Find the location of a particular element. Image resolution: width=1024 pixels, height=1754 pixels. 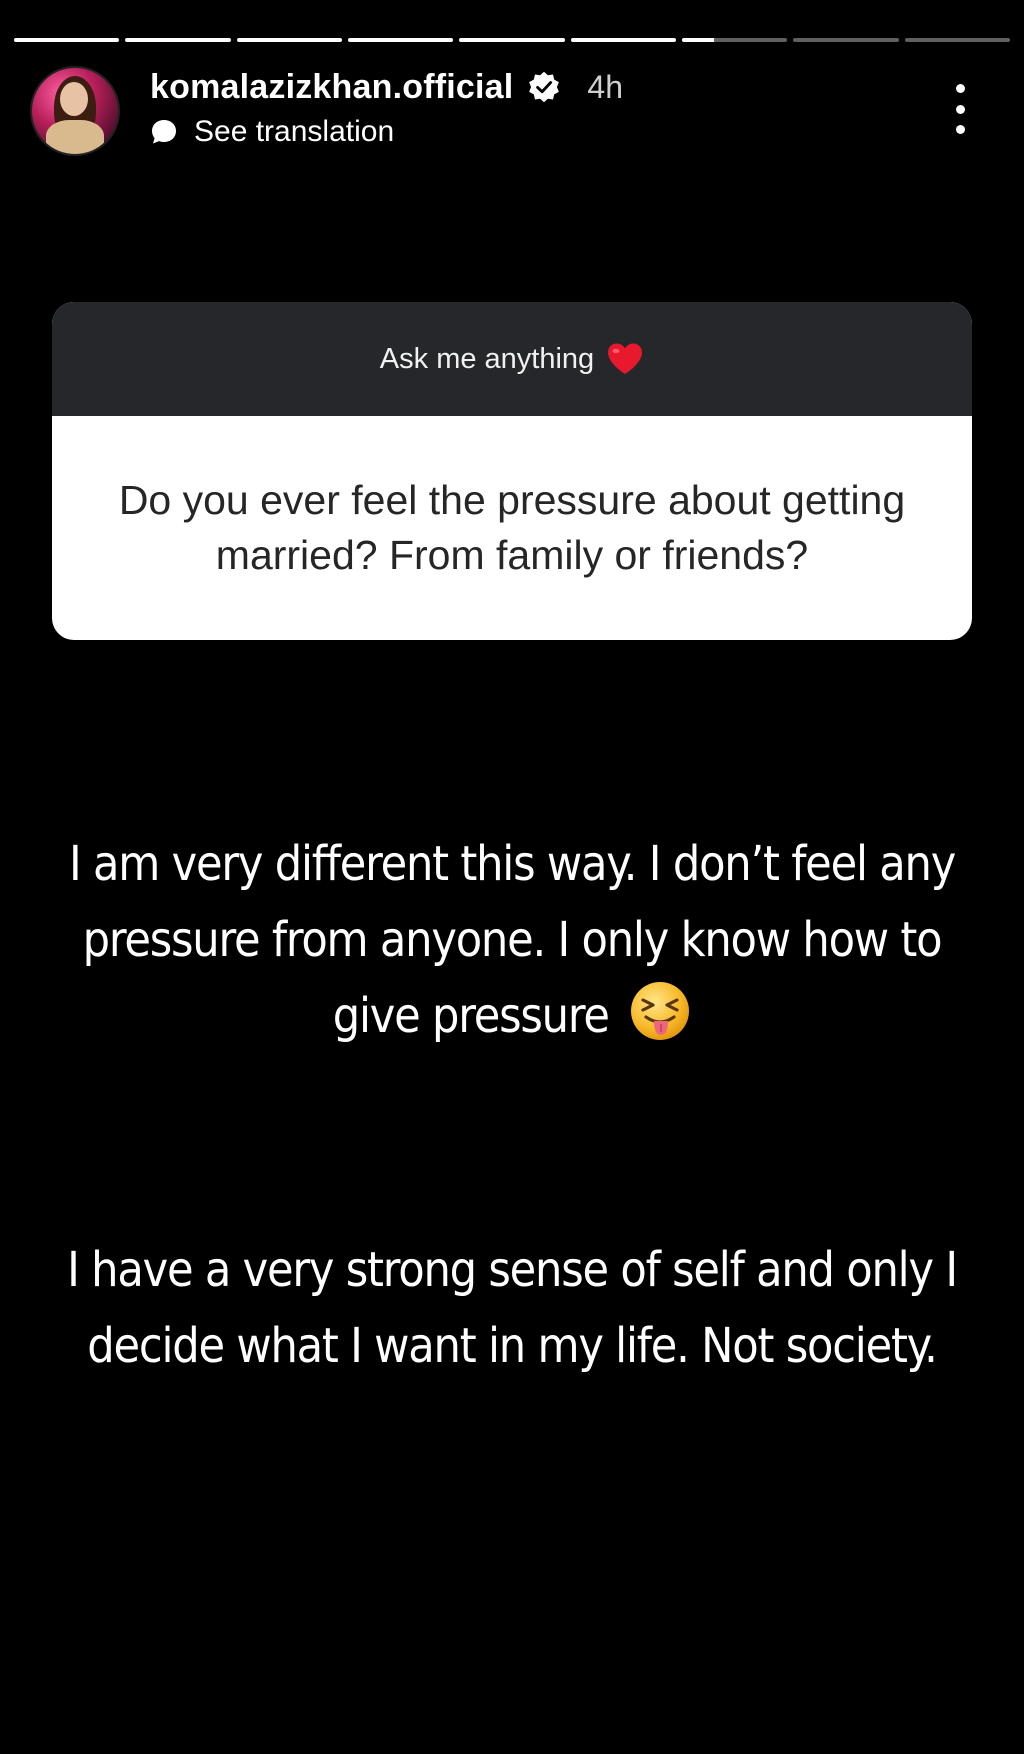

see-translation-label: See translation is located at coordinates (294, 131).